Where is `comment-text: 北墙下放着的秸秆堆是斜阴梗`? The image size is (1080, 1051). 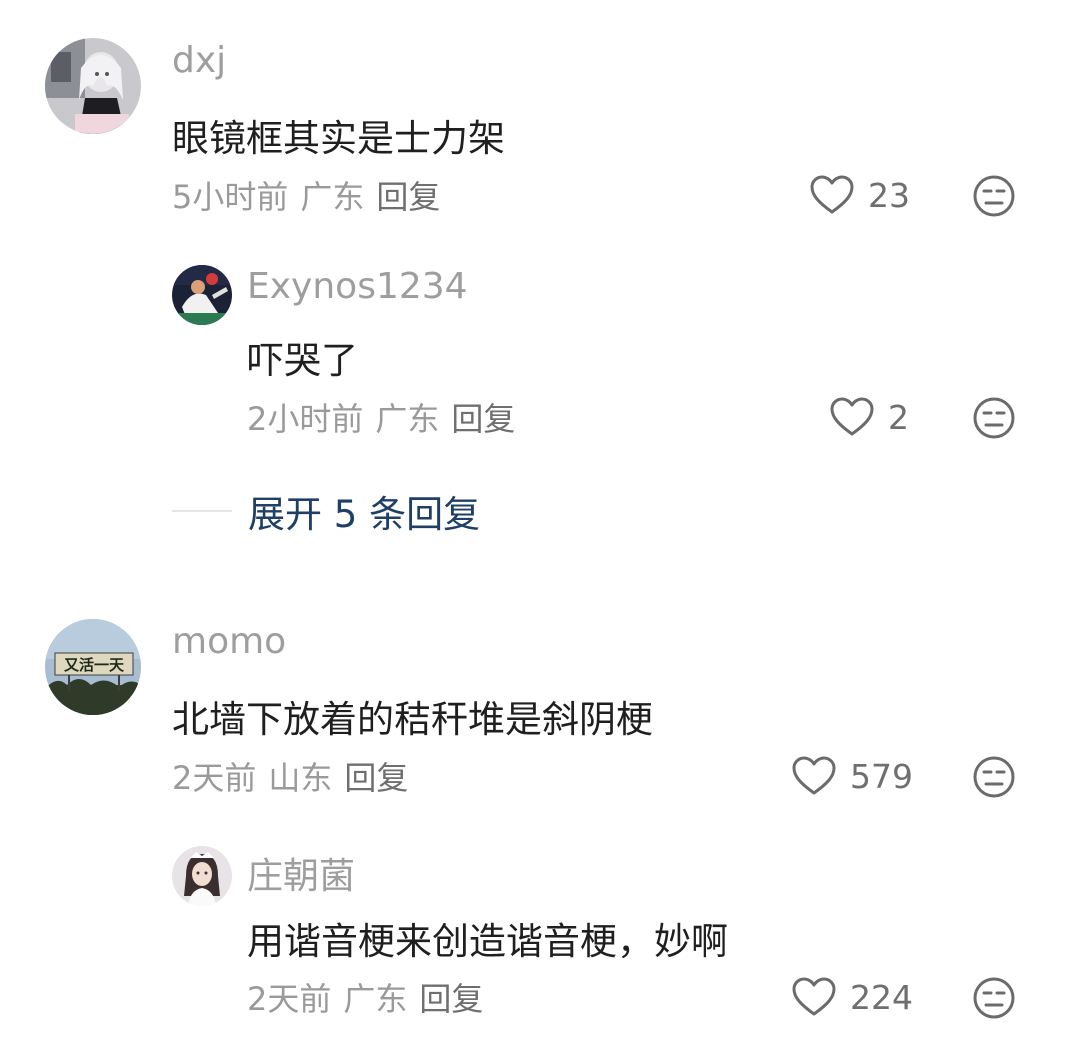 comment-text: 北墙下放着的秸秆堆是斜阴梗 is located at coordinates (412, 719).